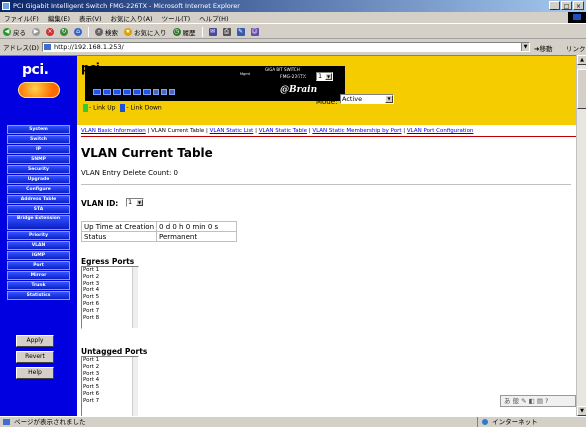 Image resolution: width=586 pixels, height=427 pixels. I want to click on ime-toolbar: あ 般 ✎ ◧ ▤ ?, so click(538, 401).